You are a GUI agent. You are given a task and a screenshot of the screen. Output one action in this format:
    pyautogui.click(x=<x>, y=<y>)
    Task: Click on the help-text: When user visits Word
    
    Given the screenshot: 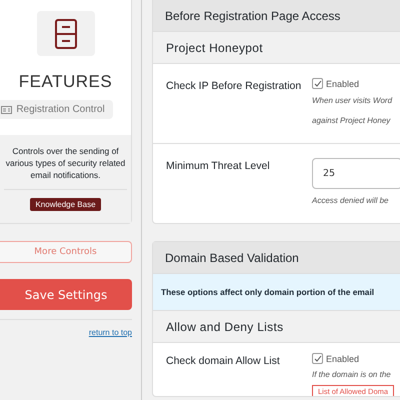 What is the action you would take?
    pyautogui.click(x=352, y=101)
    